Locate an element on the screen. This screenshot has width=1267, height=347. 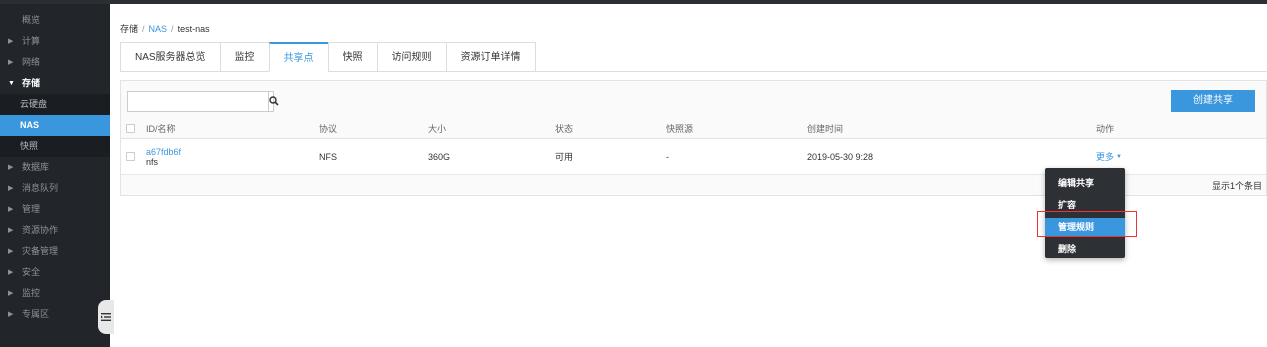
table-header: ID/名称 协议 大小 状态 快照源 创建时间 动作 is located at coordinates (693, 128).